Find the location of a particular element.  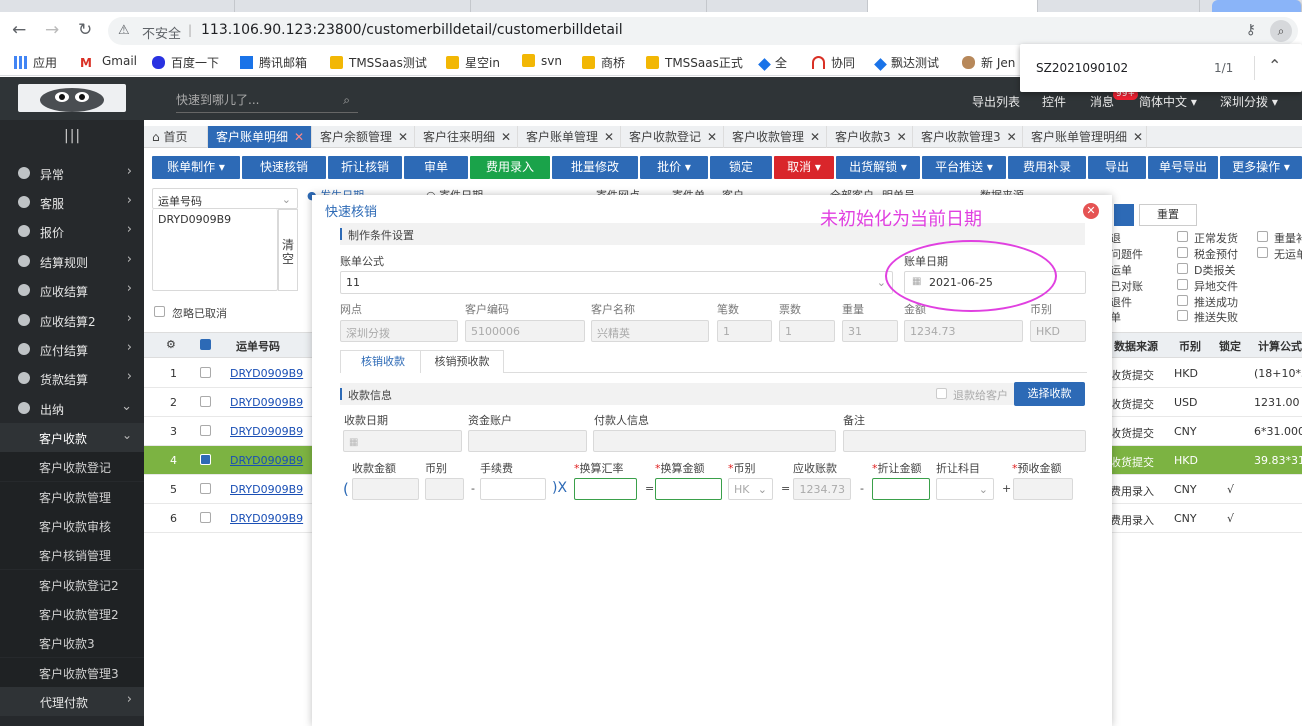

sidebar-item-exception: 异常 › is located at coordinates (72, 173).